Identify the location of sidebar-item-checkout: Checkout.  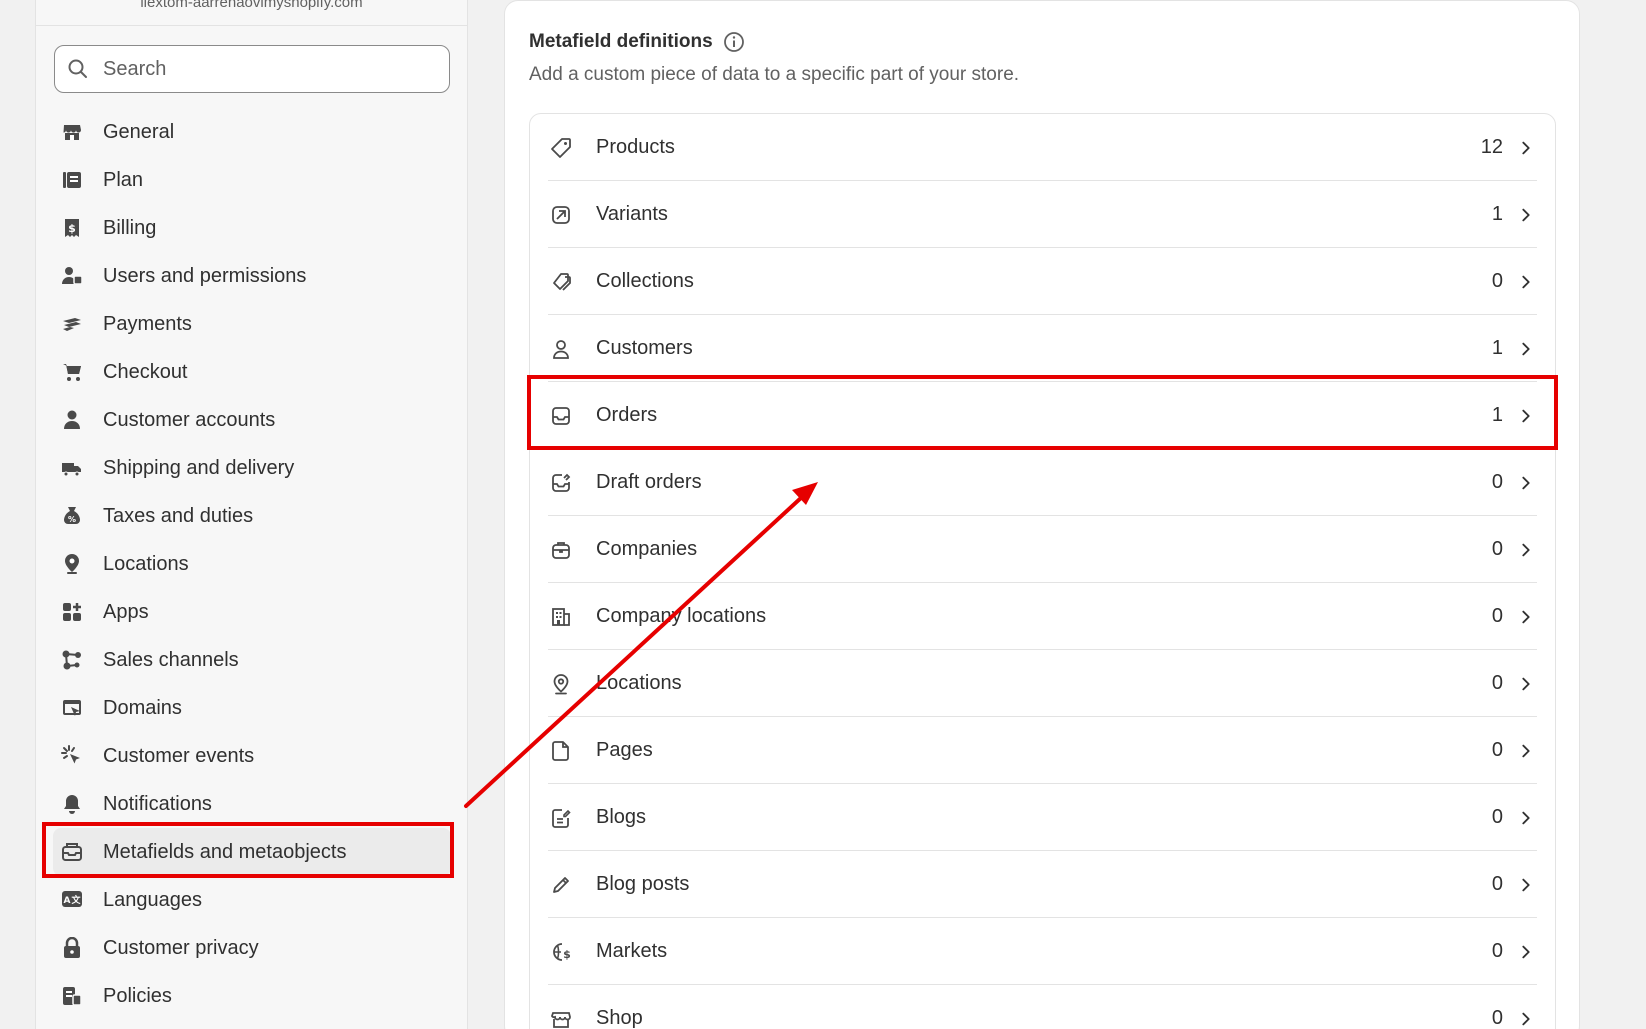
(252, 372).